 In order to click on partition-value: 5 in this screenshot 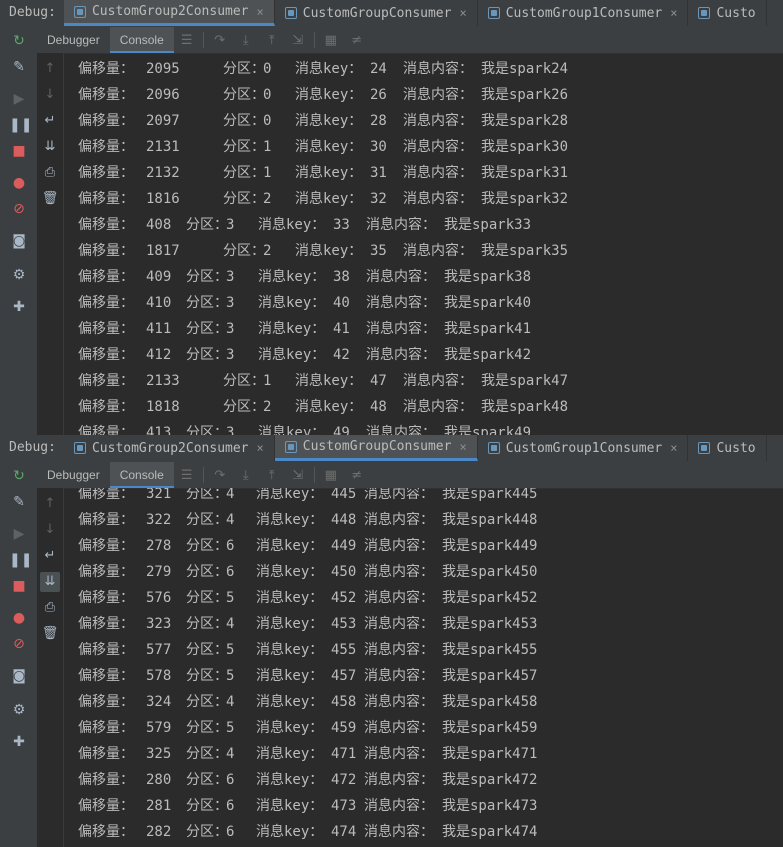, I will do `click(230, 650)`.